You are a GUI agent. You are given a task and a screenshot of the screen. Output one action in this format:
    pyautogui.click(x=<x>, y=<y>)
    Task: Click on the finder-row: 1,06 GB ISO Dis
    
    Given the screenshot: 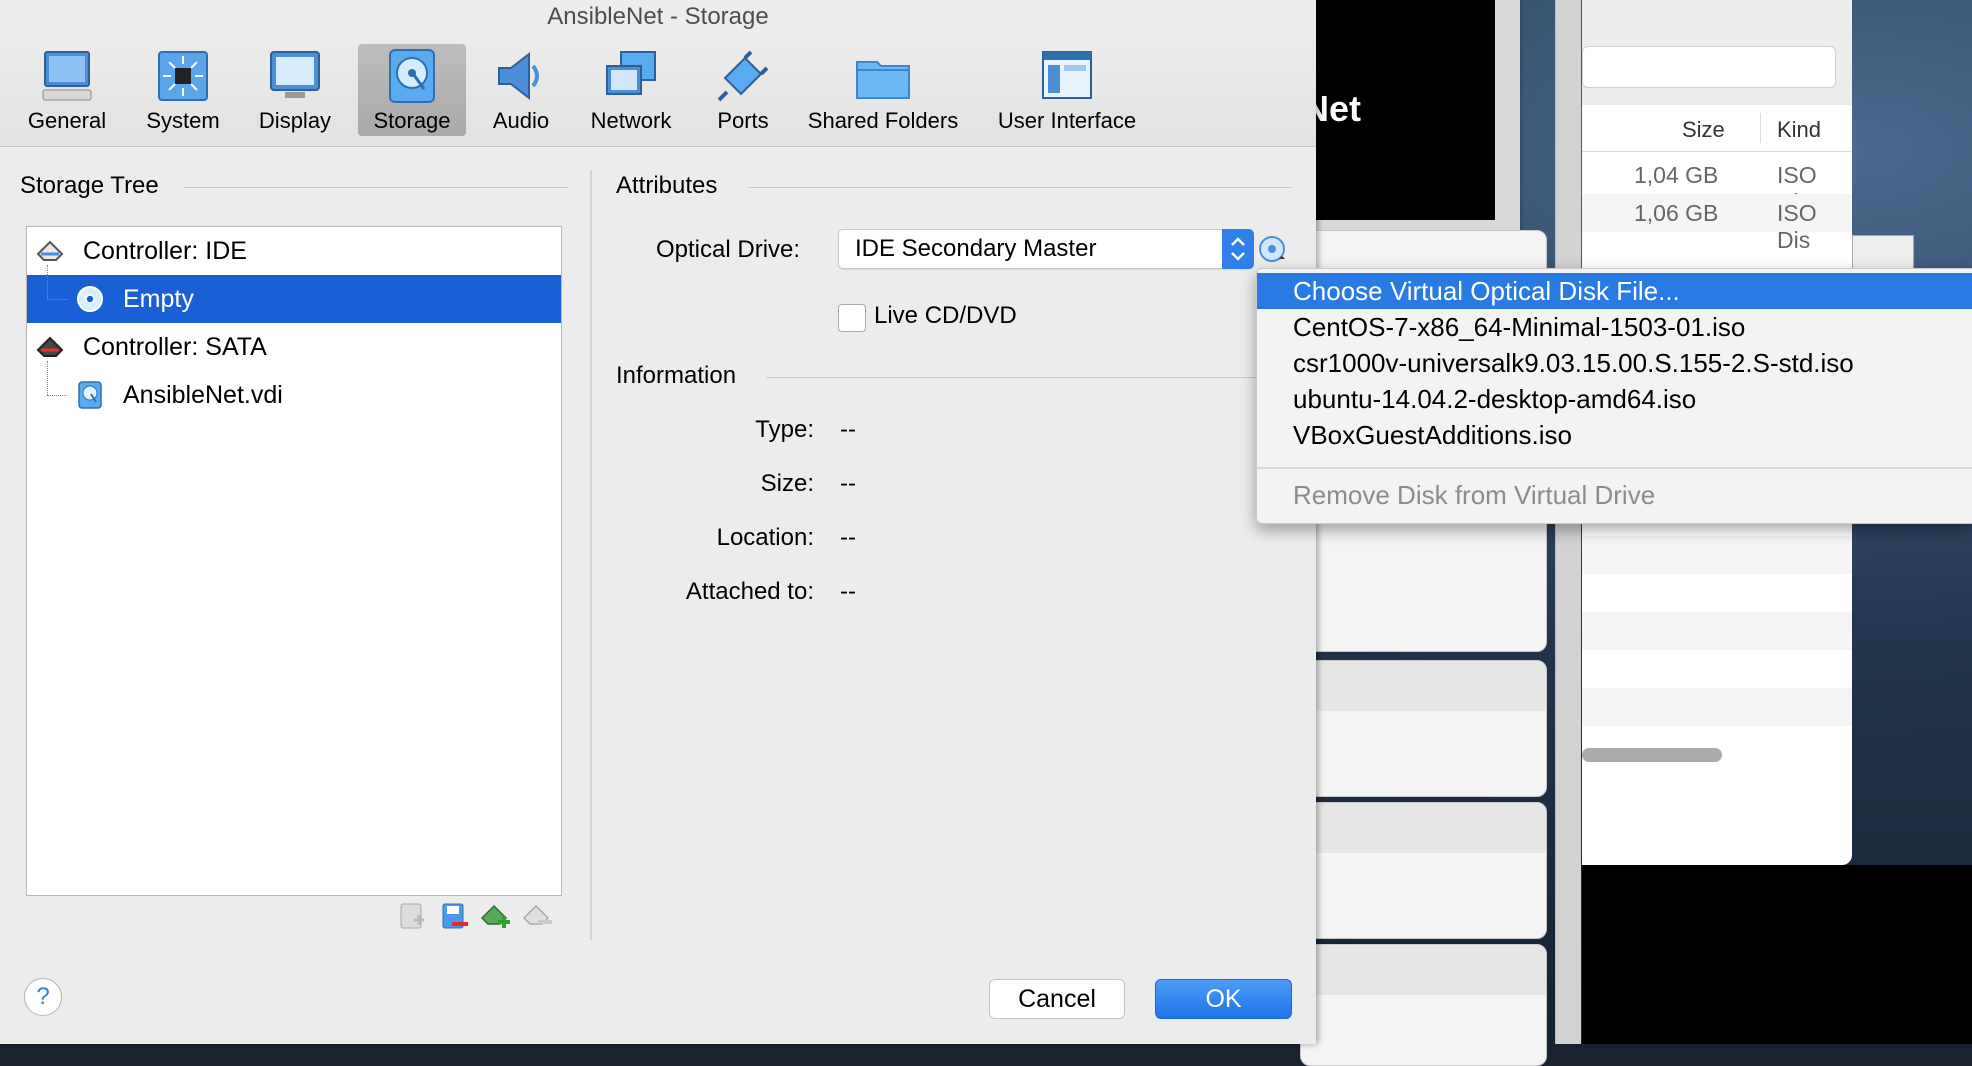 What is the action you would take?
    pyautogui.click(x=1717, y=223)
    